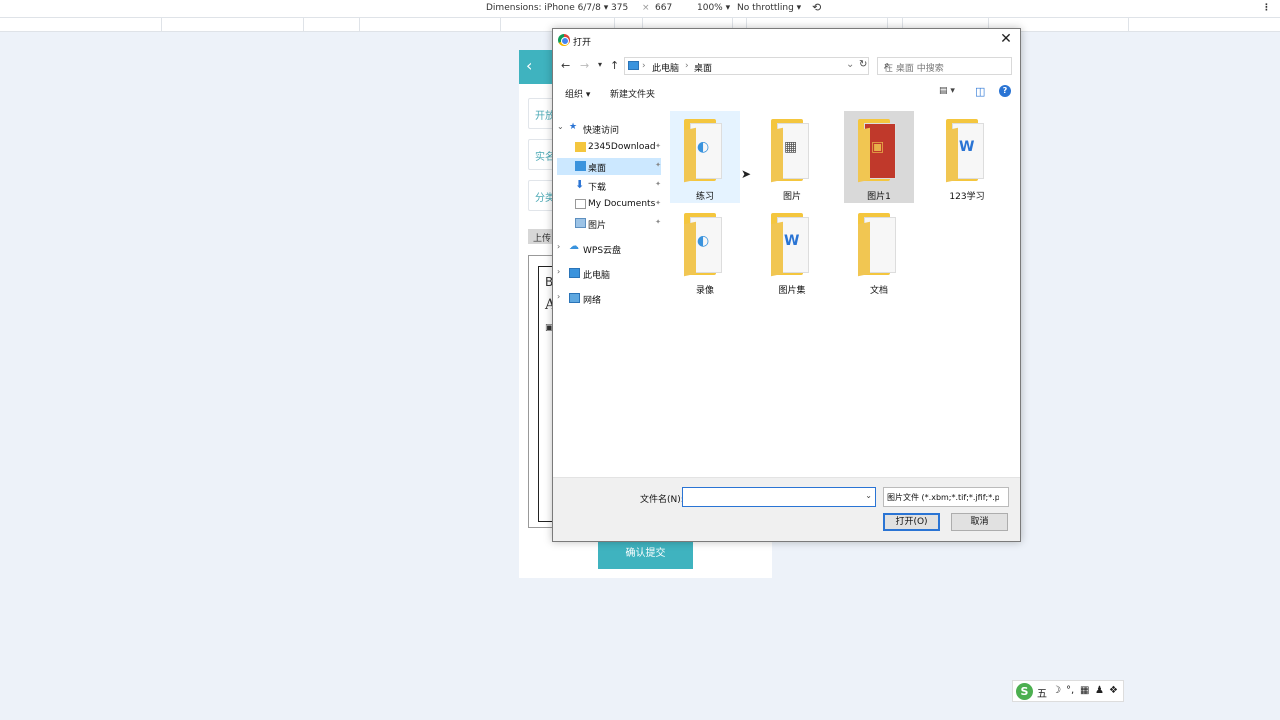 This screenshot has width=1280, height=720. I want to click on tree-network: › 网络, so click(609, 298).